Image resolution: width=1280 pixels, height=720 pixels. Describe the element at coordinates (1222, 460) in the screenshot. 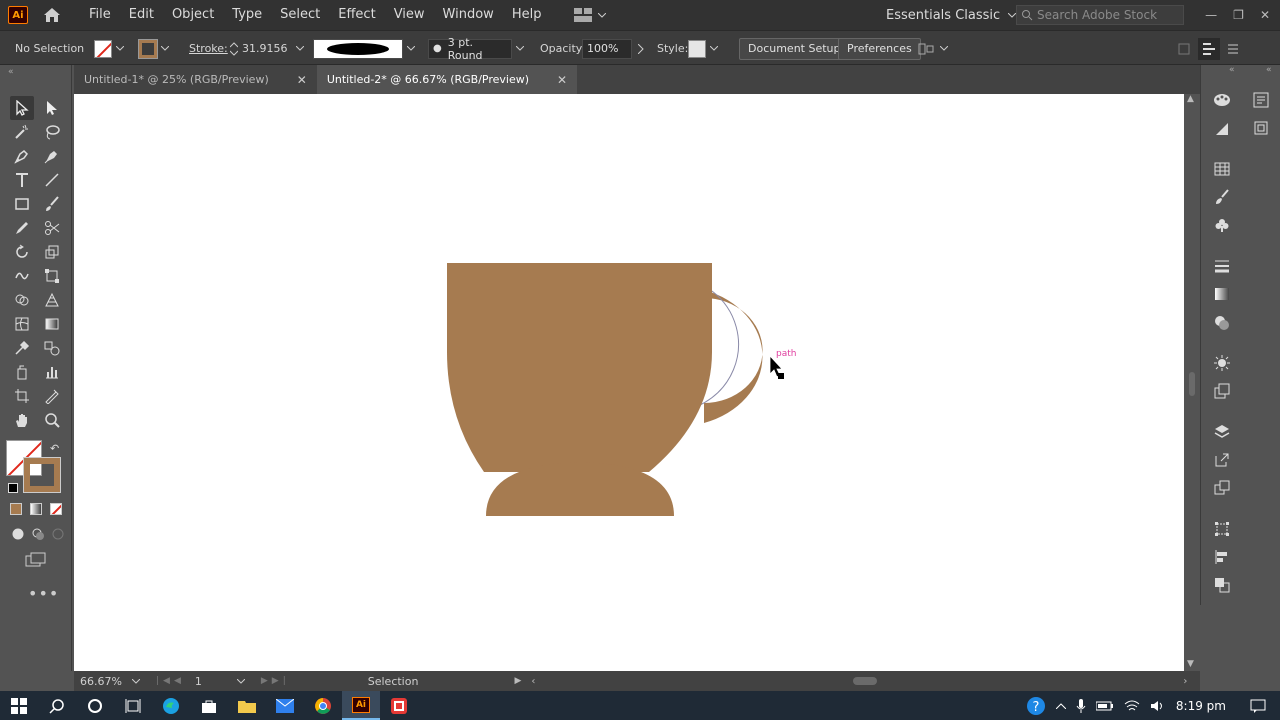

I see `asset-export-panel-button` at that location.